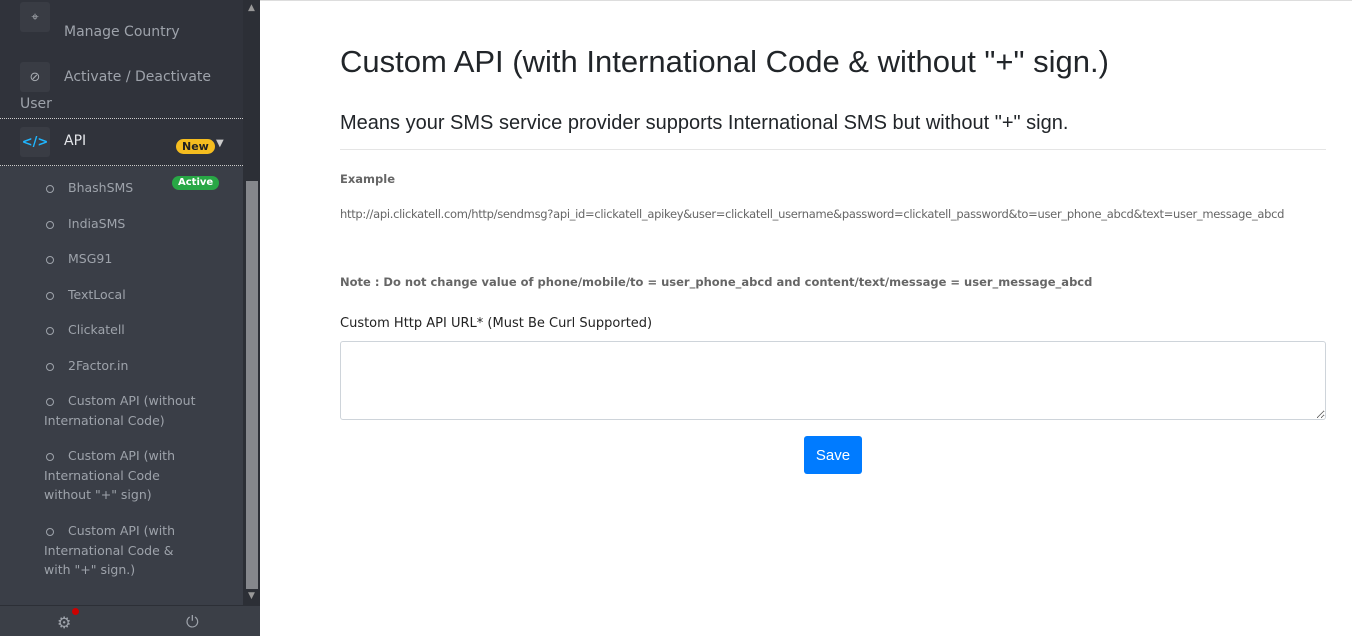 This screenshot has width=1352, height=636. I want to click on submenu-label: IndiaSMS, so click(97, 223).